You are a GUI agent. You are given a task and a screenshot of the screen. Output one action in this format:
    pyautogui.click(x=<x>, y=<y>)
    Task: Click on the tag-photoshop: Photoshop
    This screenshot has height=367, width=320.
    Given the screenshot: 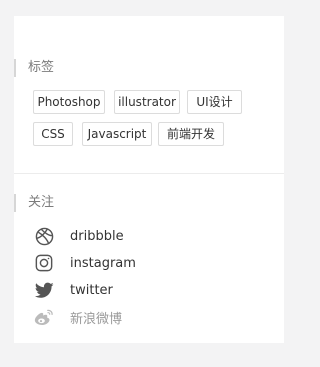 What is the action you would take?
    pyautogui.click(x=69, y=102)
    